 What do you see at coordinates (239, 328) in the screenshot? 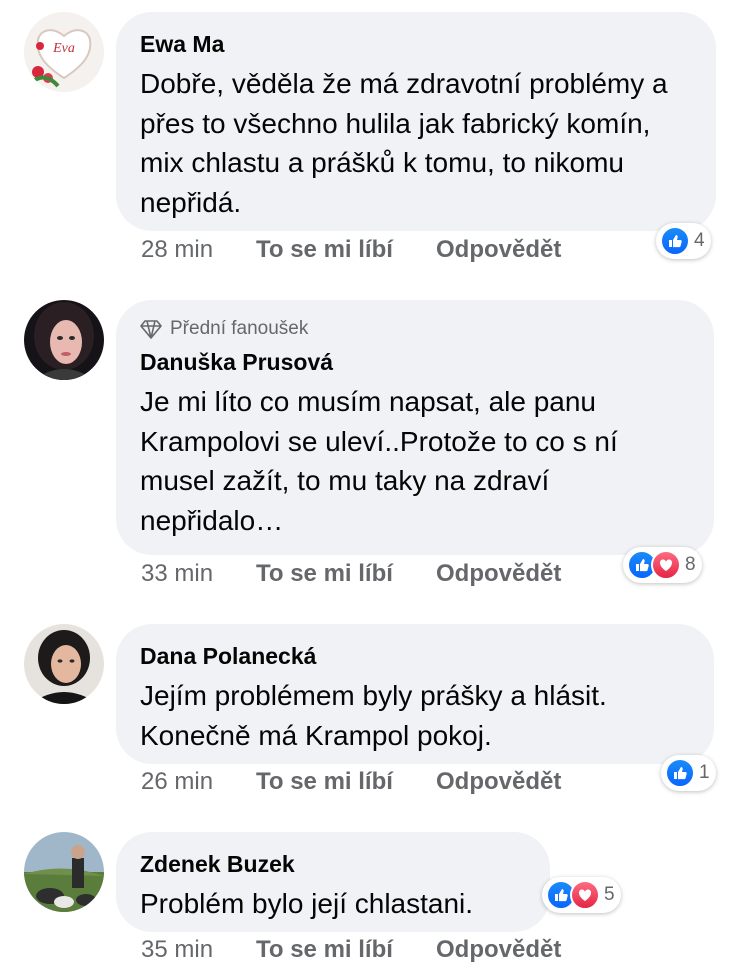
I see `top-fan-label: Přední fanoušek` at bounding box center [239, 328].